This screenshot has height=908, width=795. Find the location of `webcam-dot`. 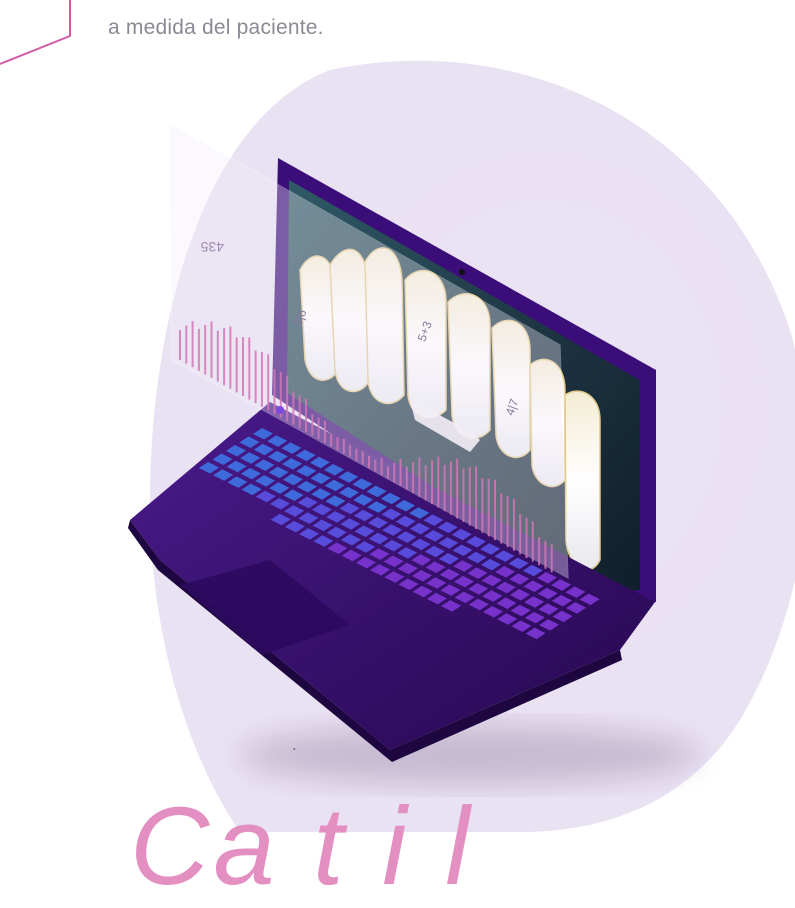

webcam-dot is located at coordinates (462, 272).